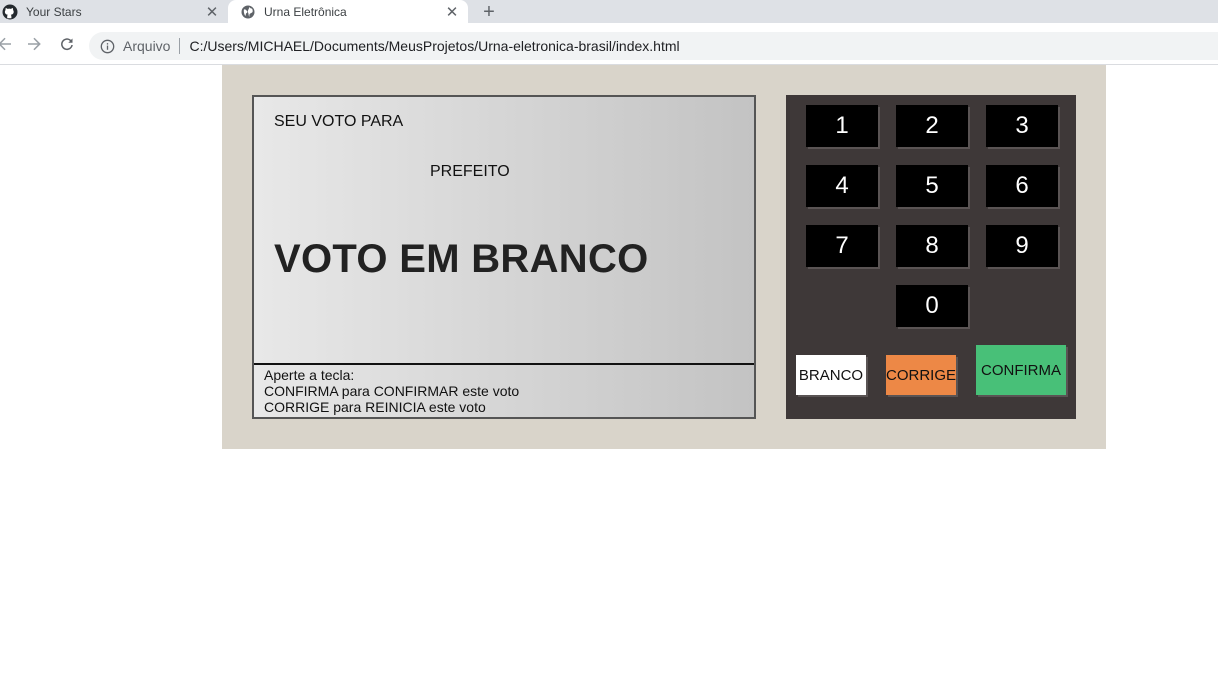  I want to click on instruction-line: CONFIRMA para CONFIRMAR este voto, so click(392, 391).